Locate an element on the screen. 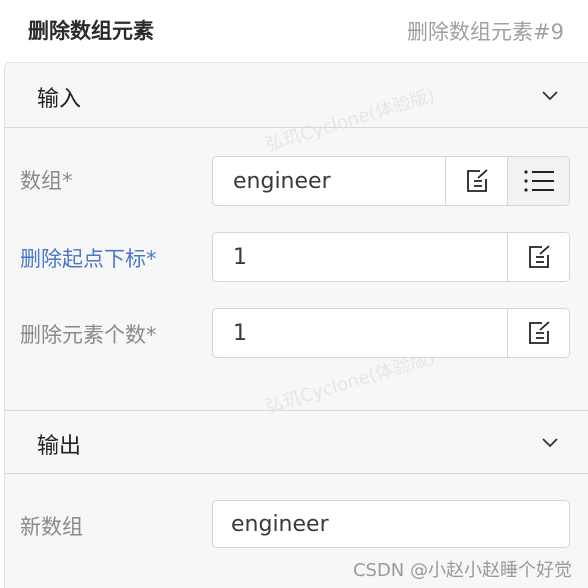 The image size is (588, 588). delete-count-field: 1 is located at coordinates (391, 333).